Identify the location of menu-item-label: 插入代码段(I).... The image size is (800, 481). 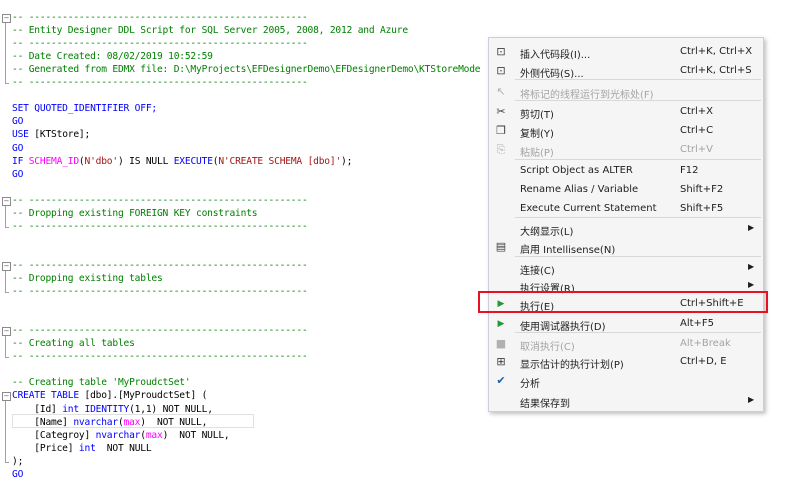
(555, 55).